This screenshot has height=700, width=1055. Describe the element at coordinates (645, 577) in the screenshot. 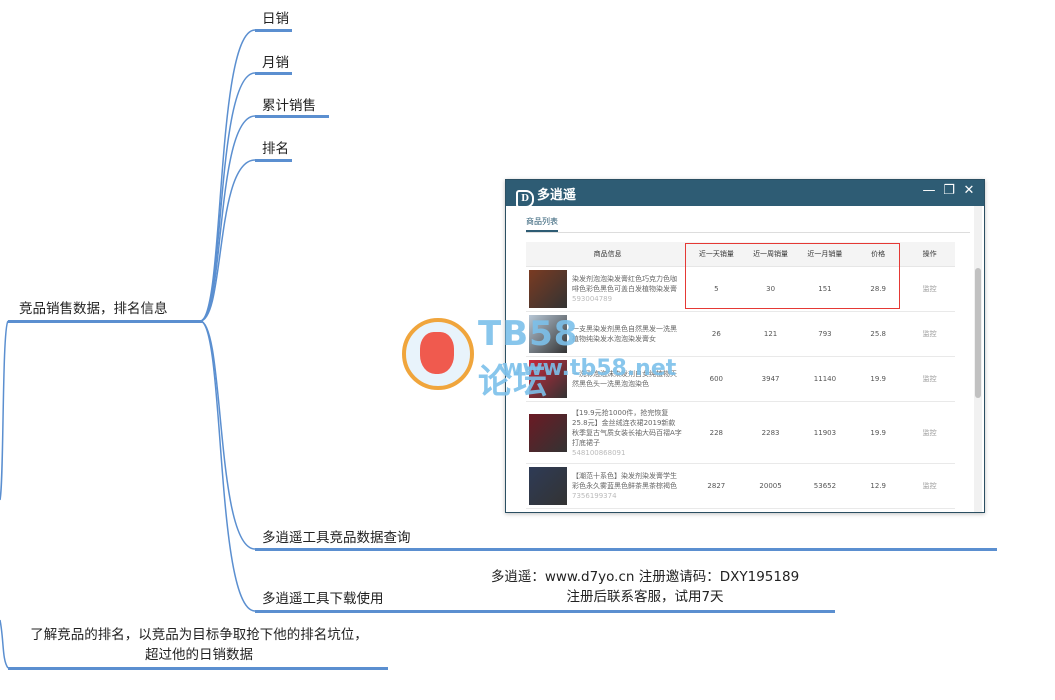

I see `promo-line-1: 多逍遥：www.d7yo.cn 注册邀请码：DXY195189` at that location.